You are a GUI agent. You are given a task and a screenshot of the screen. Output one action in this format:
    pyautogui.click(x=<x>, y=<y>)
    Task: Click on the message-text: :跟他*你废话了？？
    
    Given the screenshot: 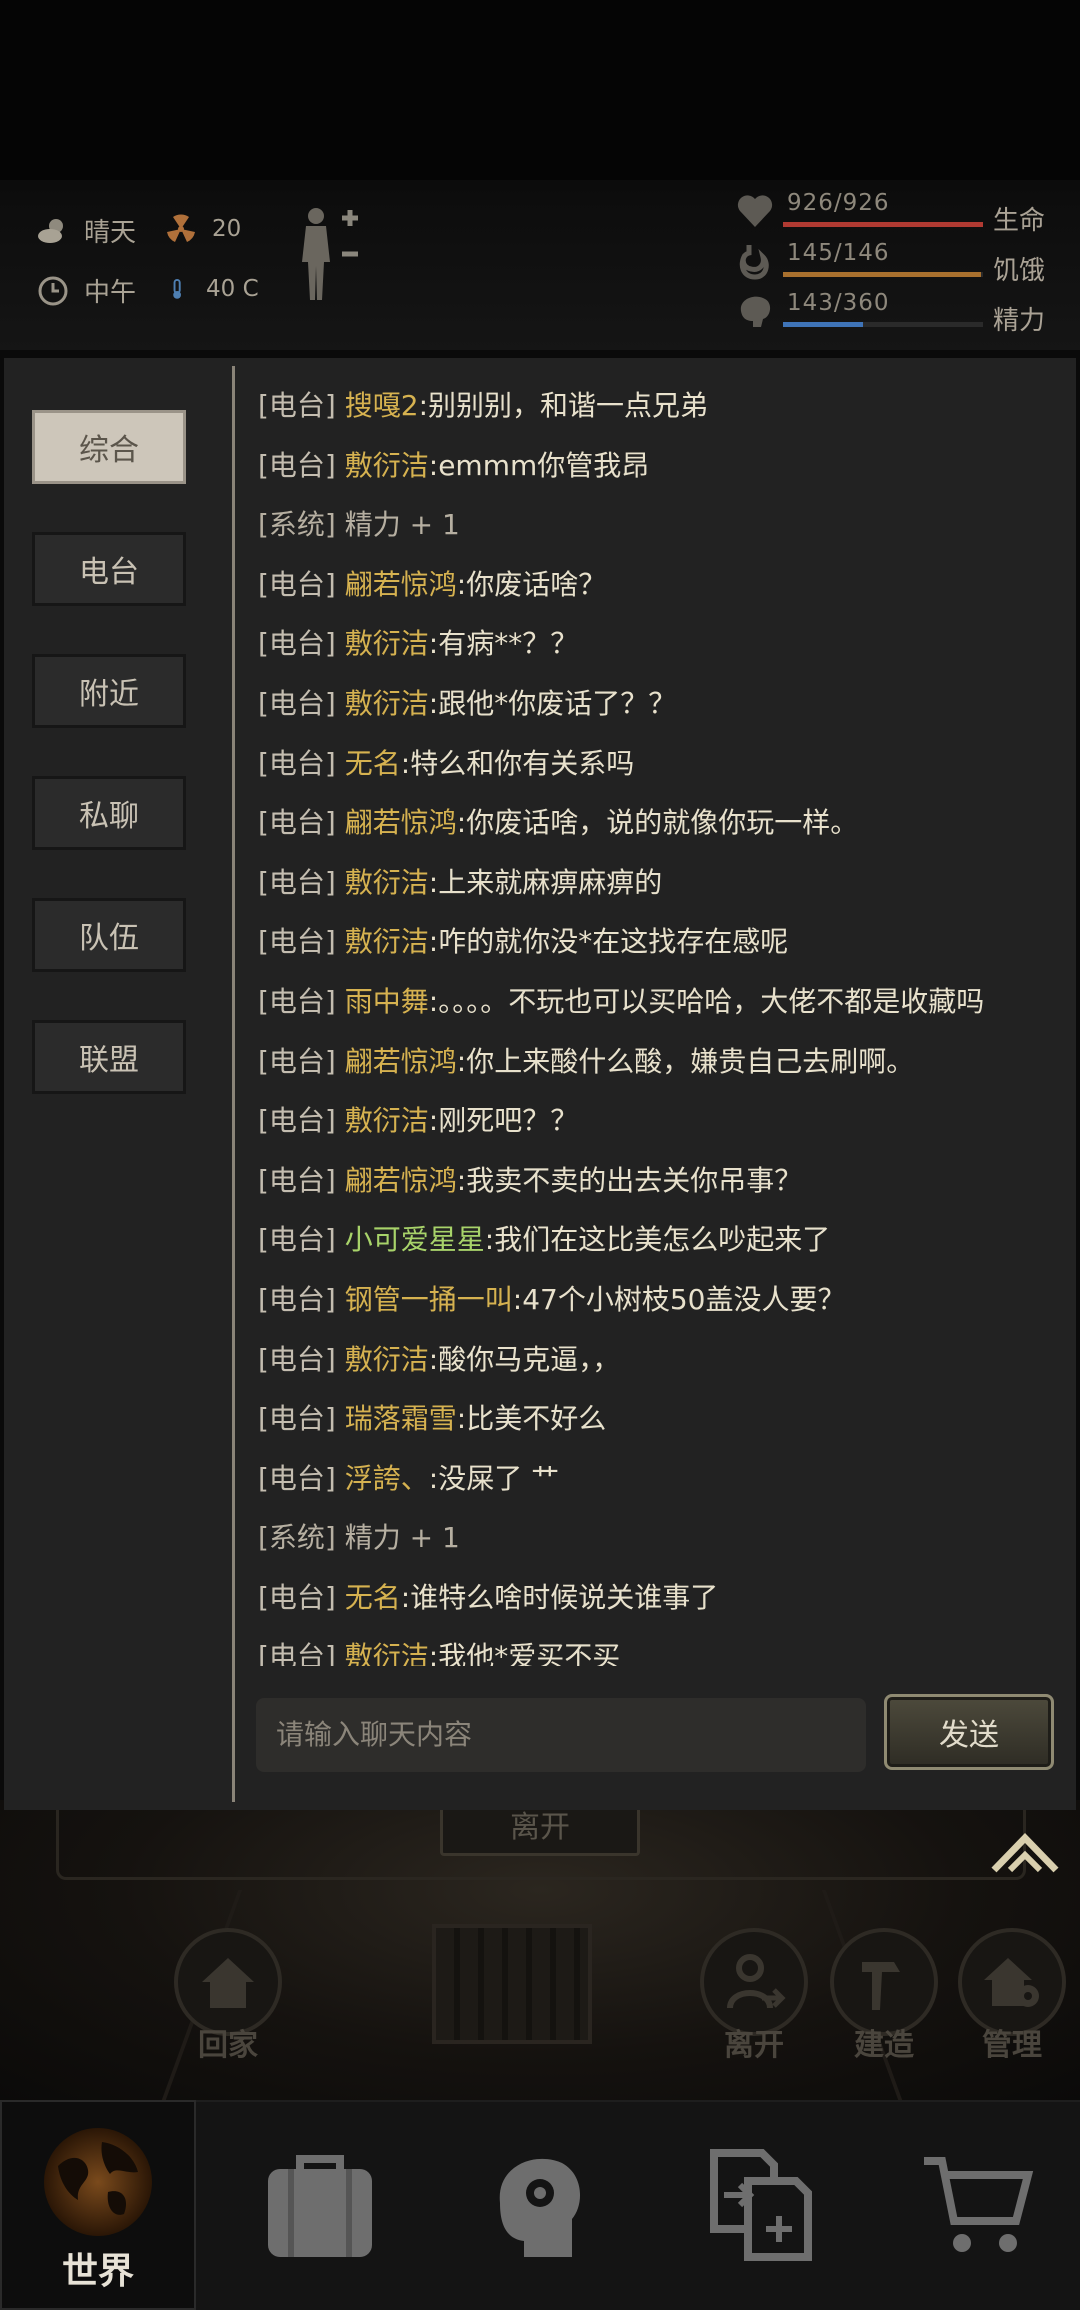 What is the action you would take?
    pyautogui.click(x=552, y=703)
    